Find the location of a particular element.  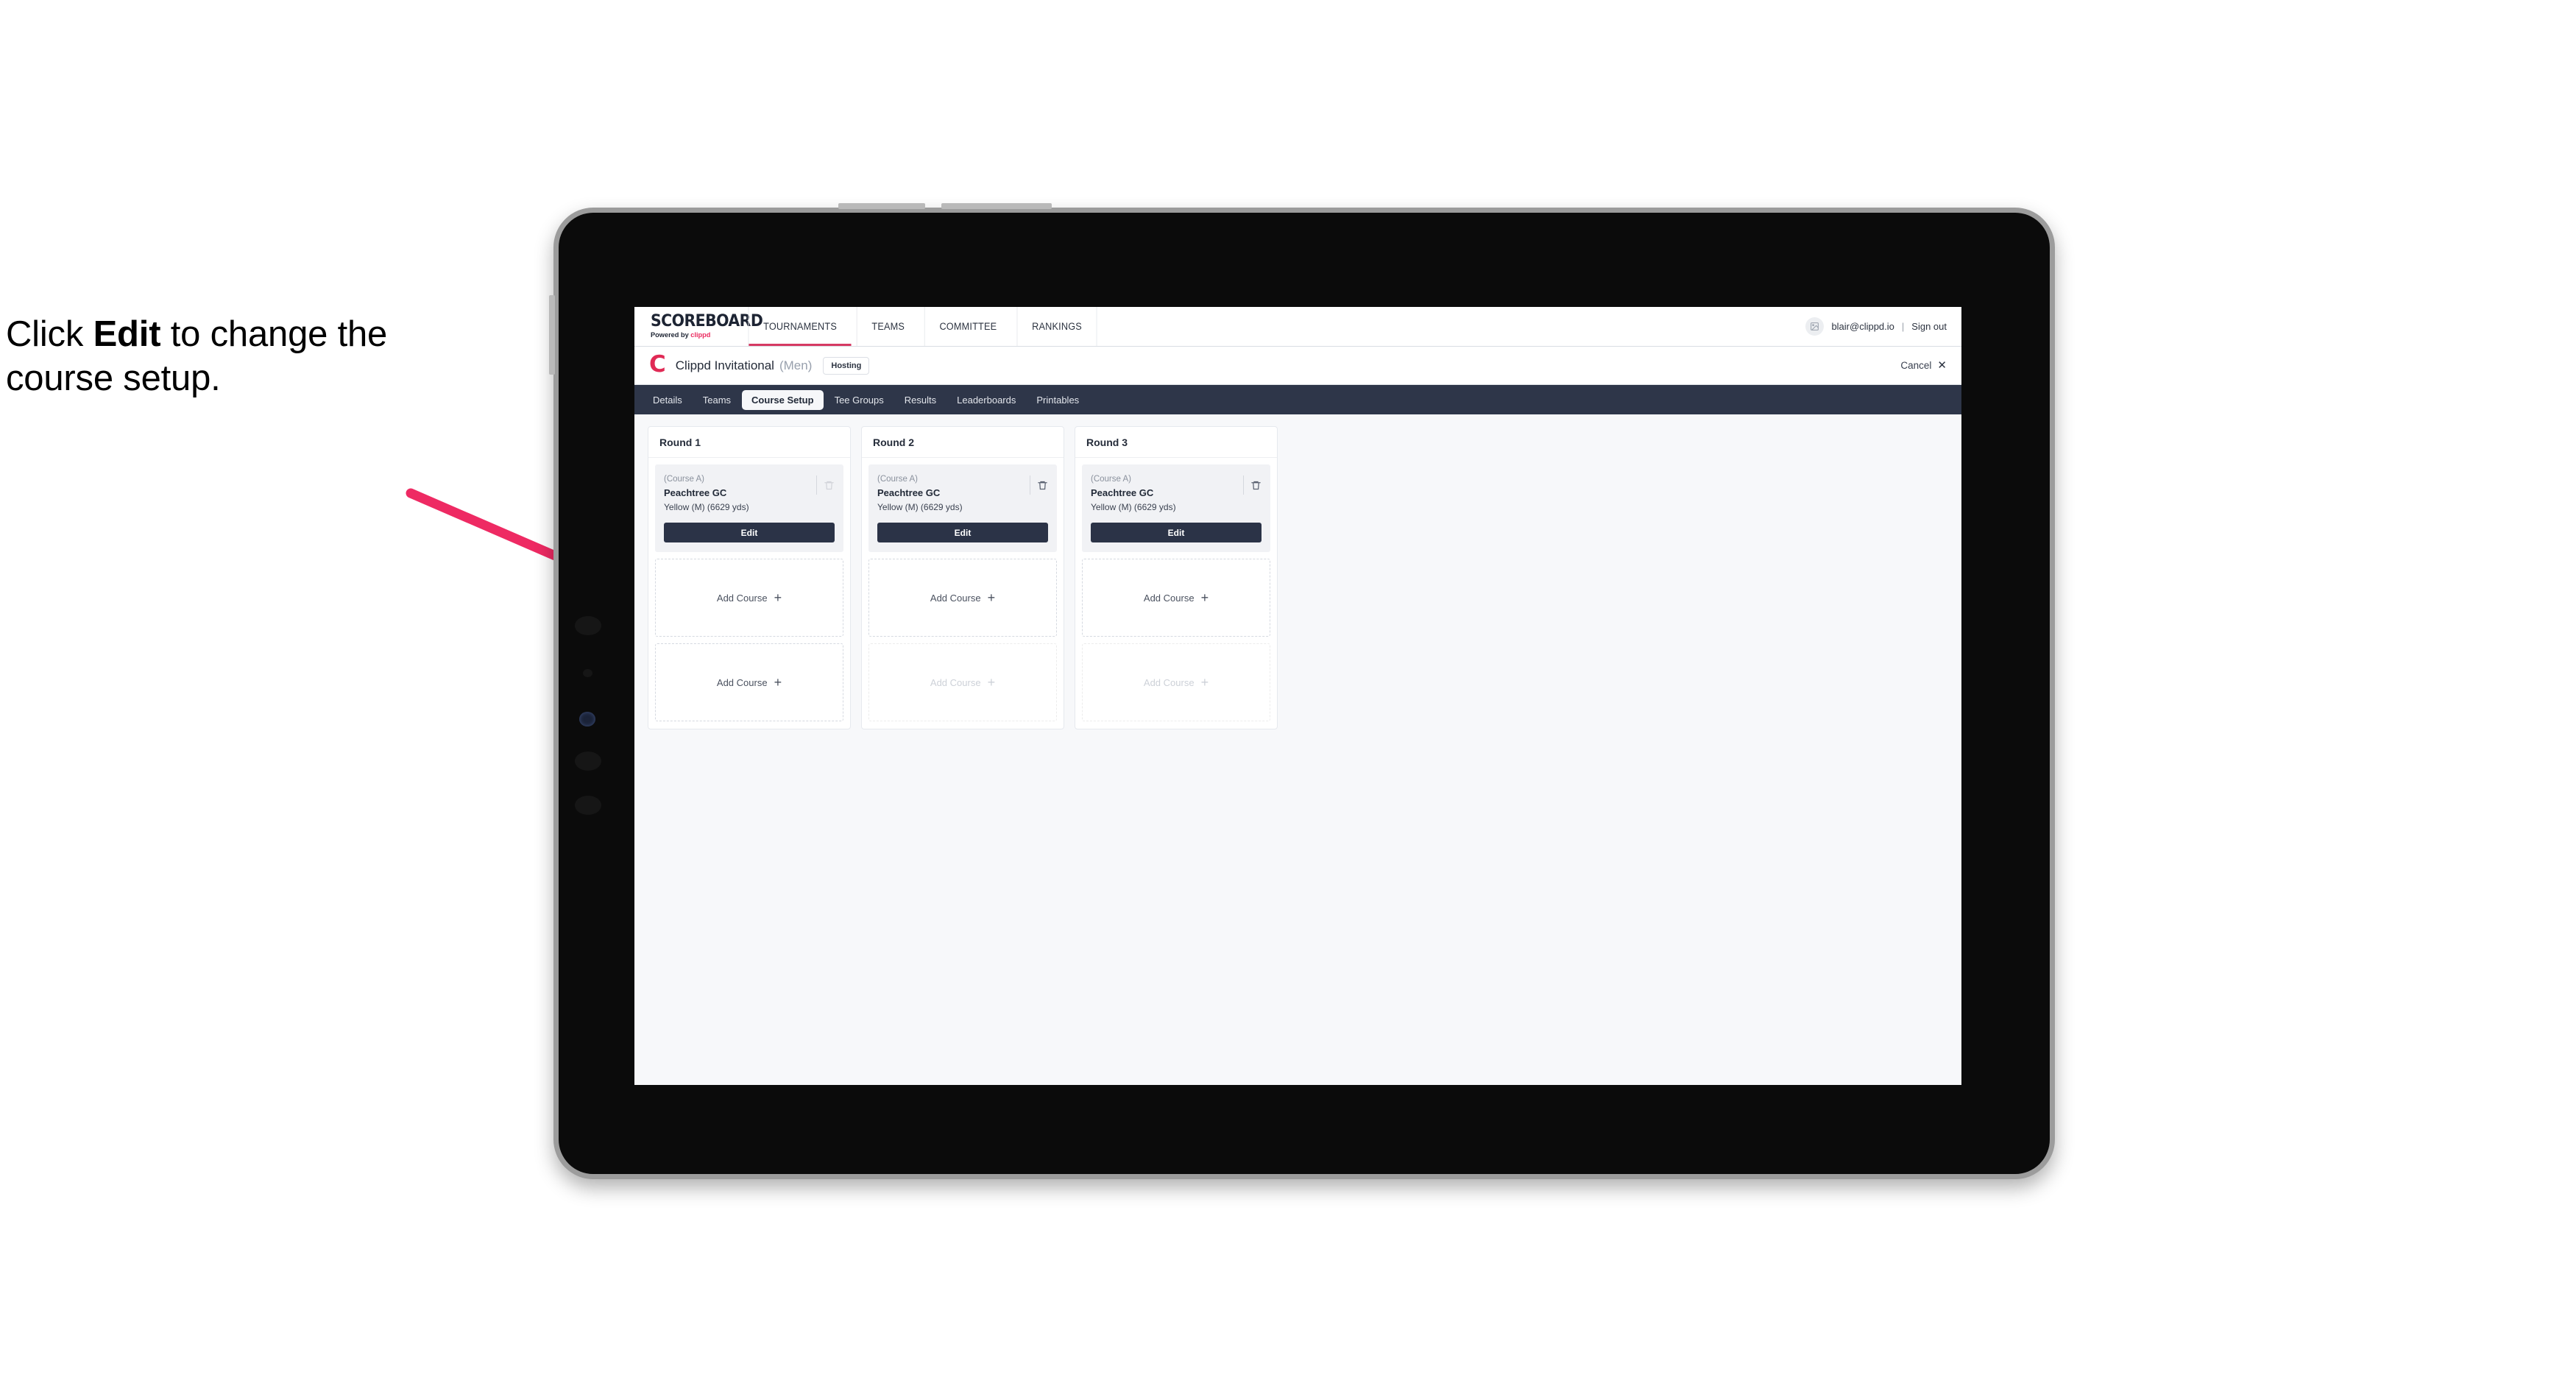

logo-tagline: Powered by clippd is located at coordinates (696, 335).